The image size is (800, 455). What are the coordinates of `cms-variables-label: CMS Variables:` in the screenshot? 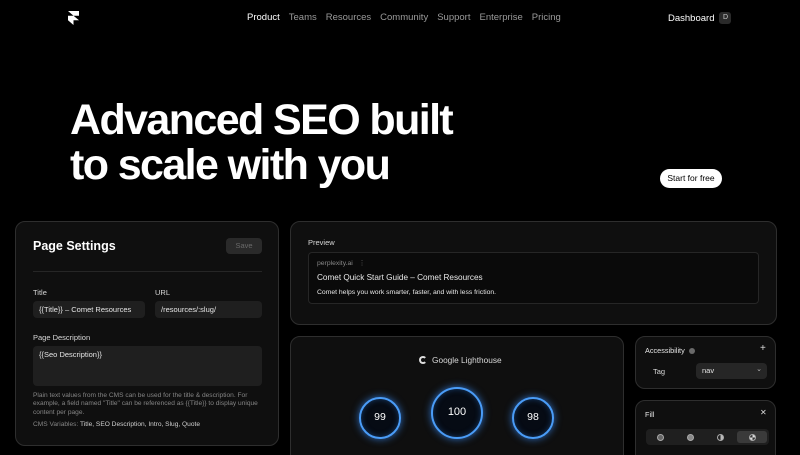 It's located at (56, 424).